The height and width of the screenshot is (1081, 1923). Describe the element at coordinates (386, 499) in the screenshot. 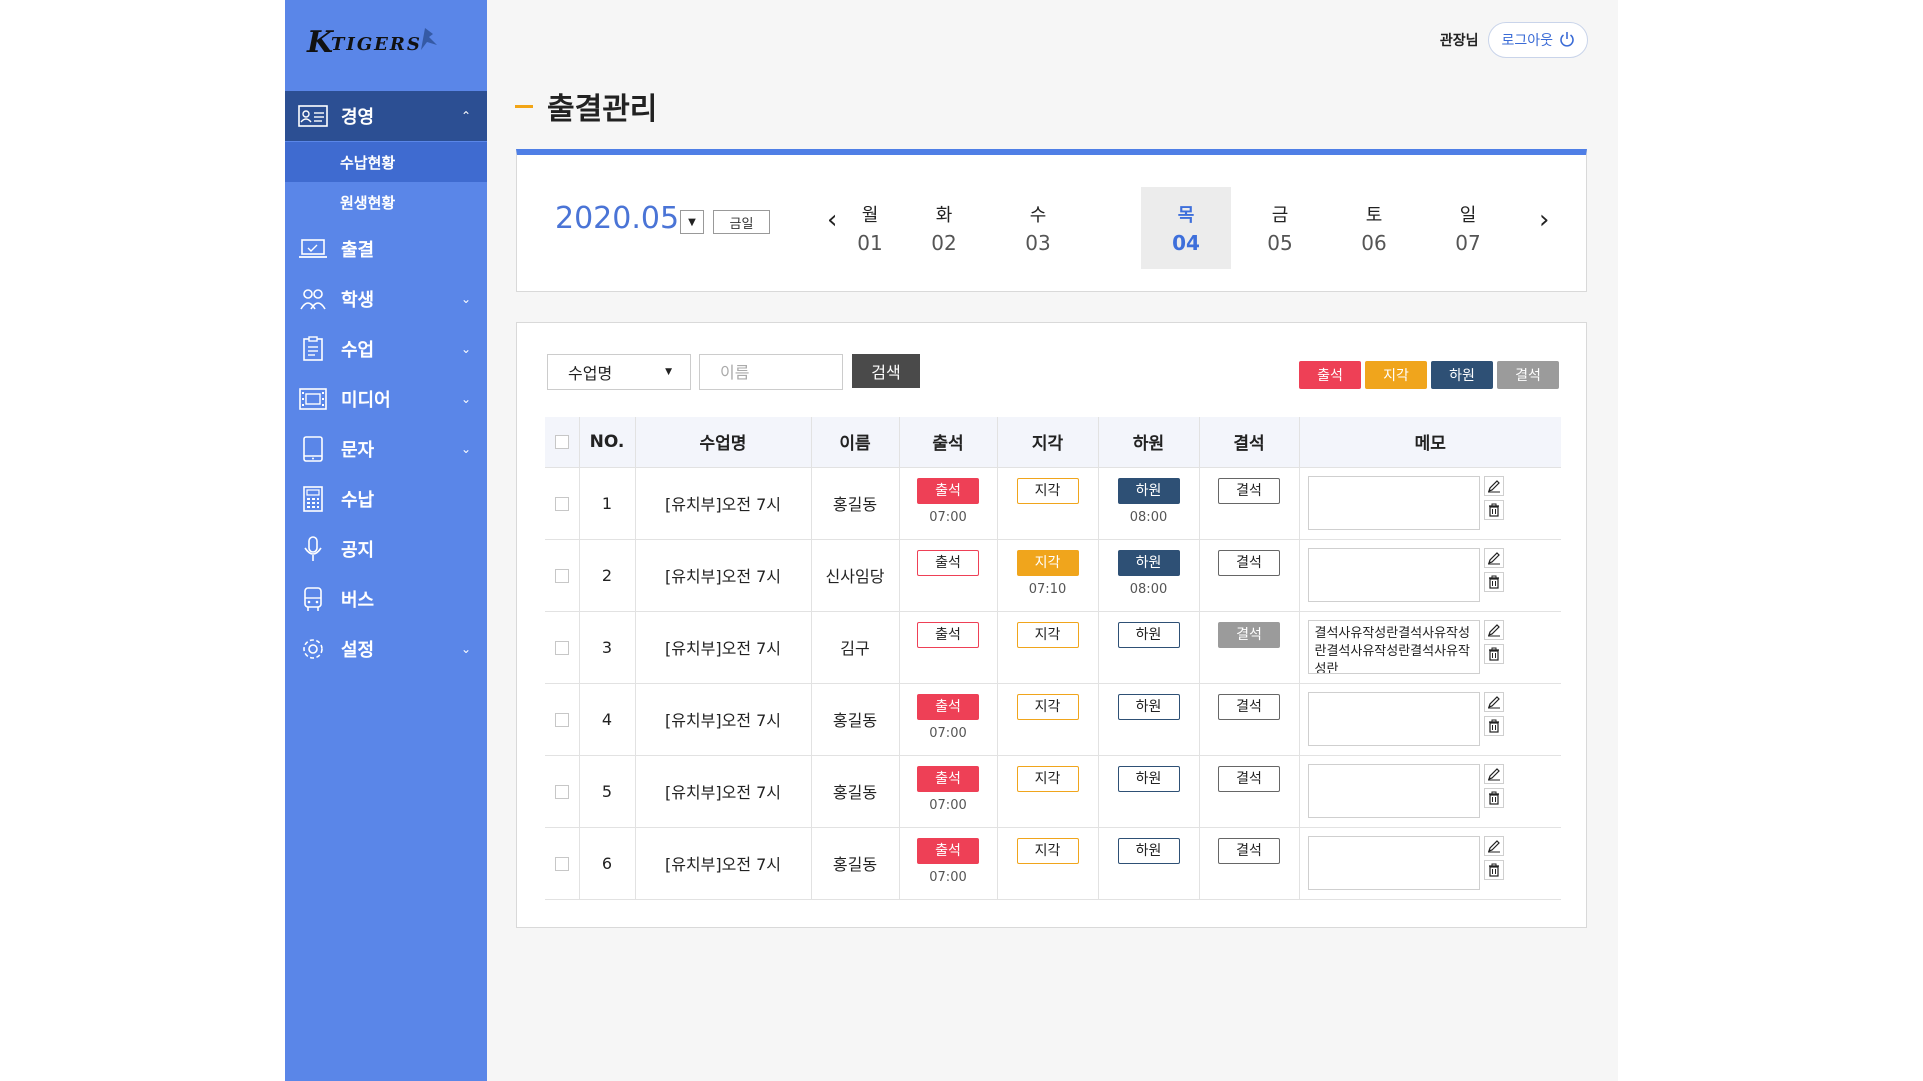

I see `sidebar-item-payment: 수납` at that location.